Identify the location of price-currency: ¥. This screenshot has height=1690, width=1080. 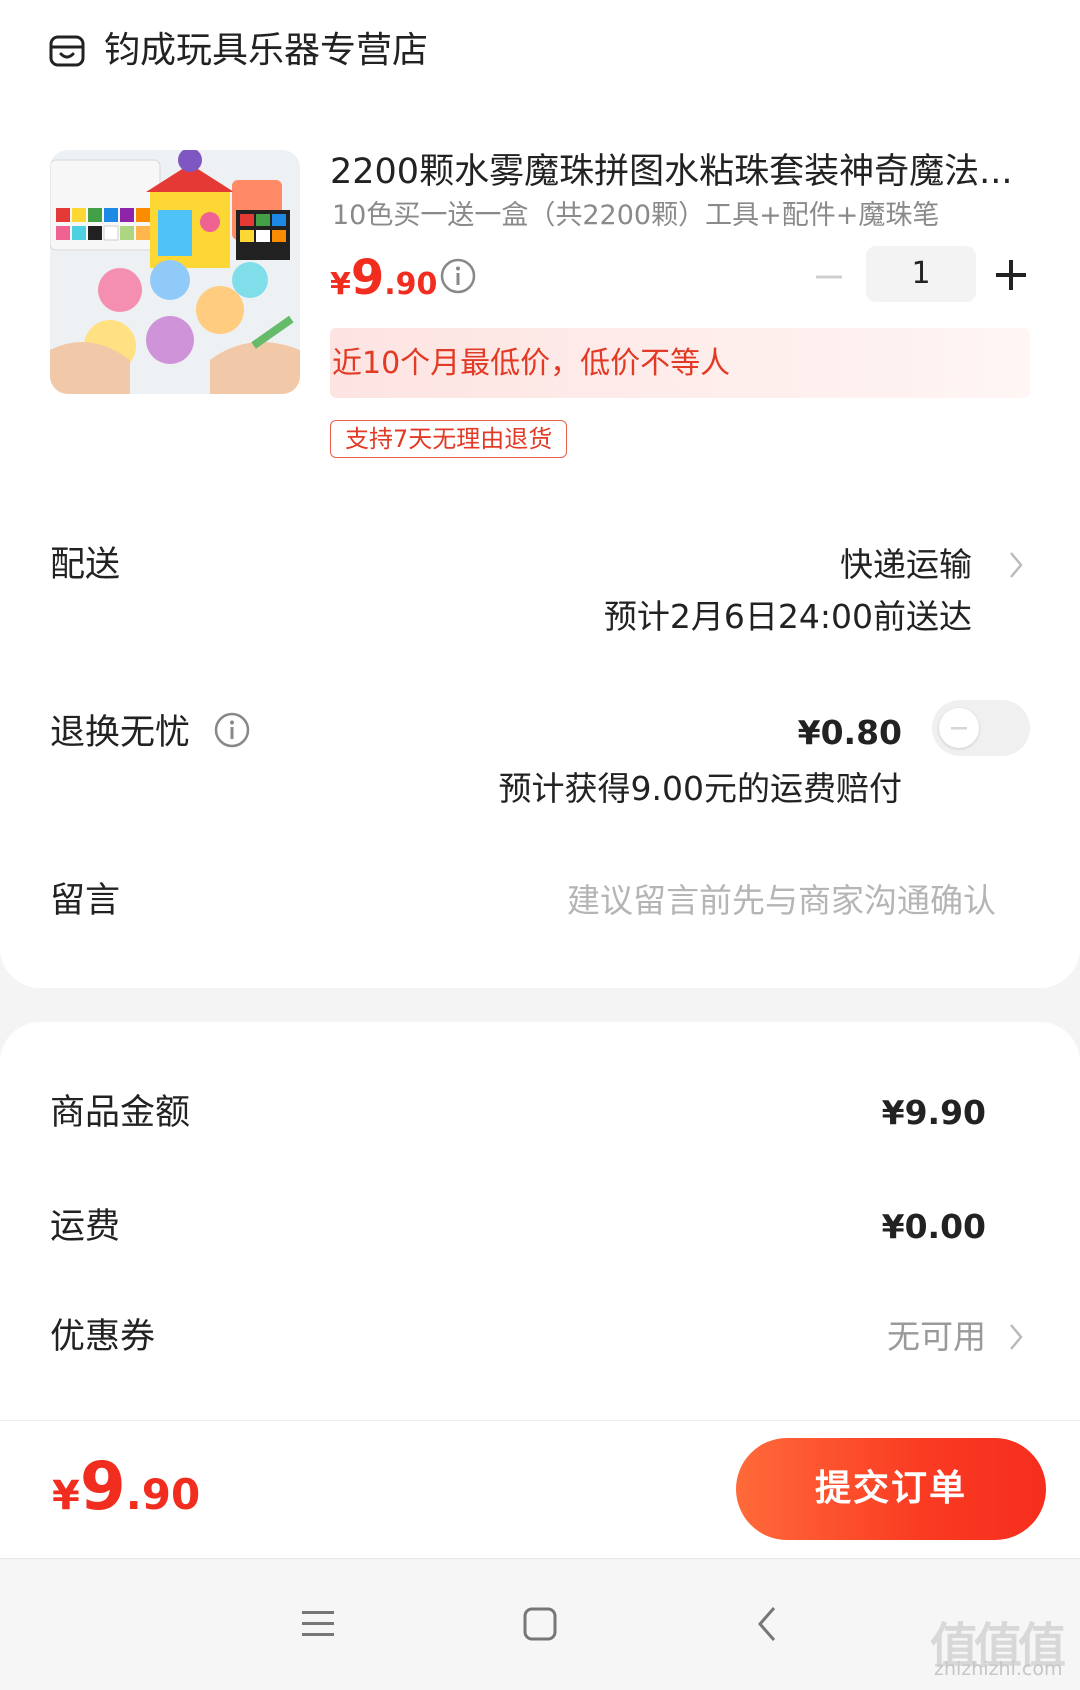
(340, 284).